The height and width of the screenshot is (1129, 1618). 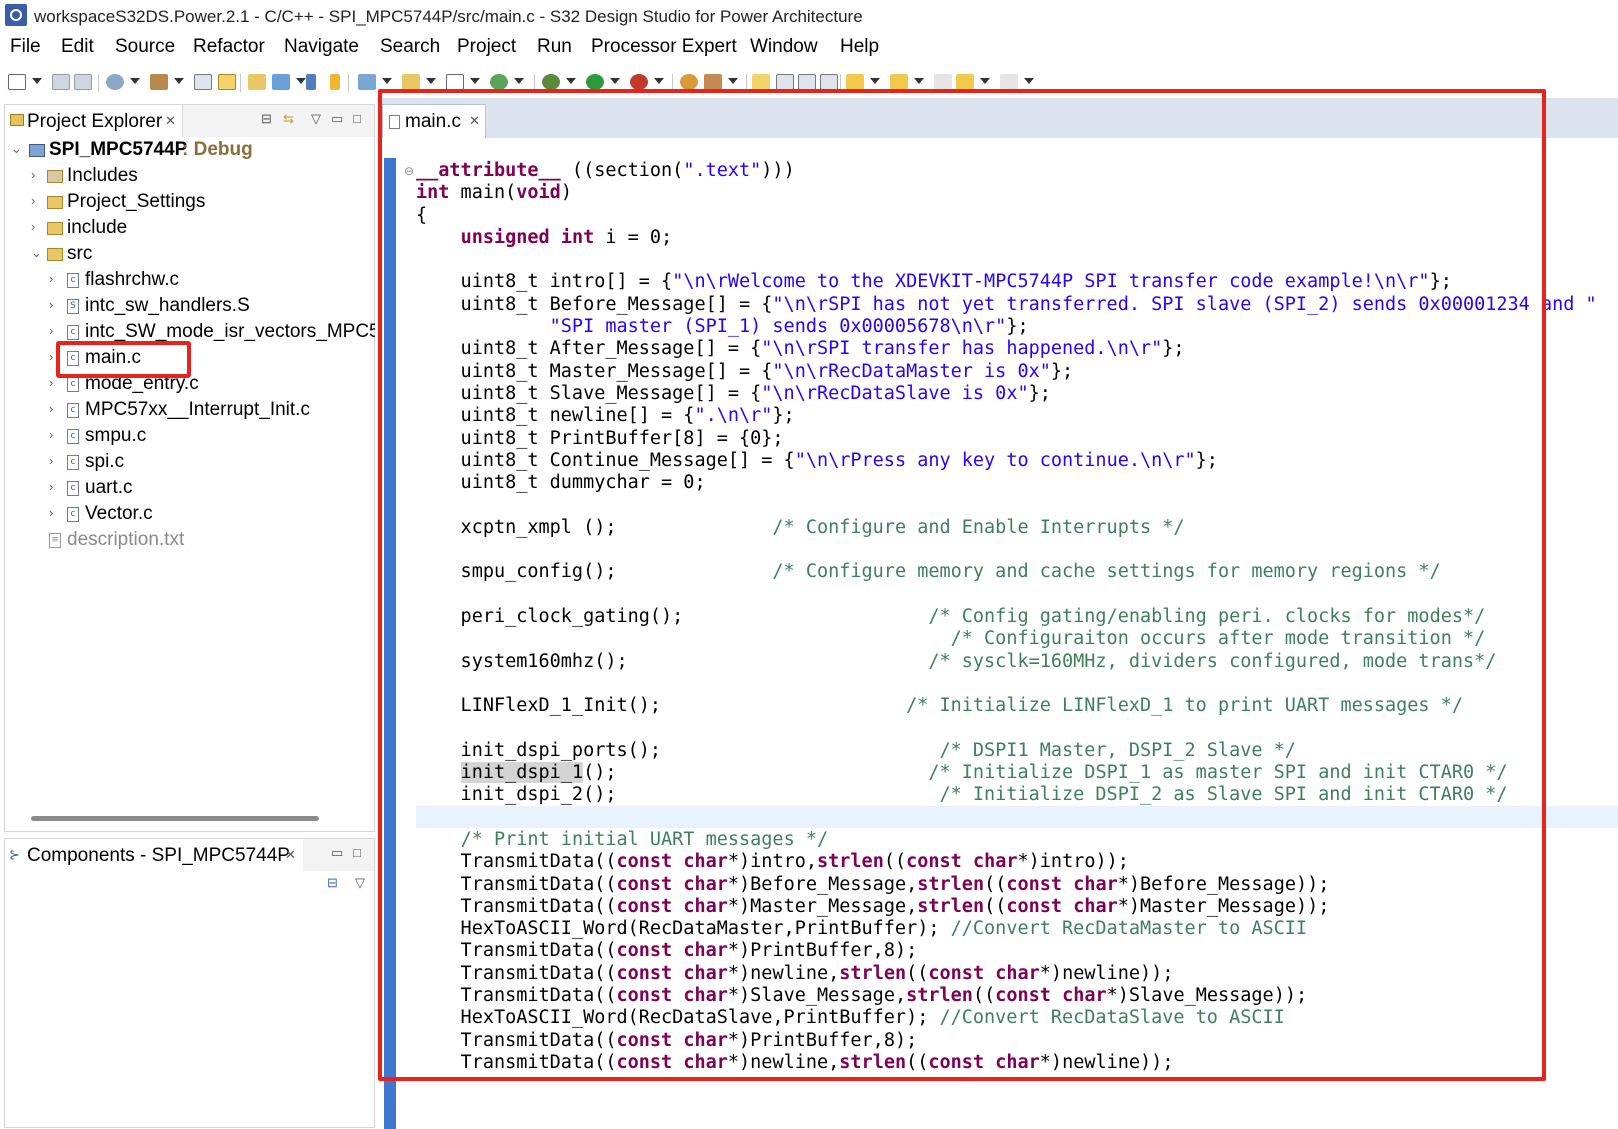 What do you see at coordinates (288, 119) in the screenshot?
I see `link-with-editor-icon: ⇆` at bounding box center [288, 119].